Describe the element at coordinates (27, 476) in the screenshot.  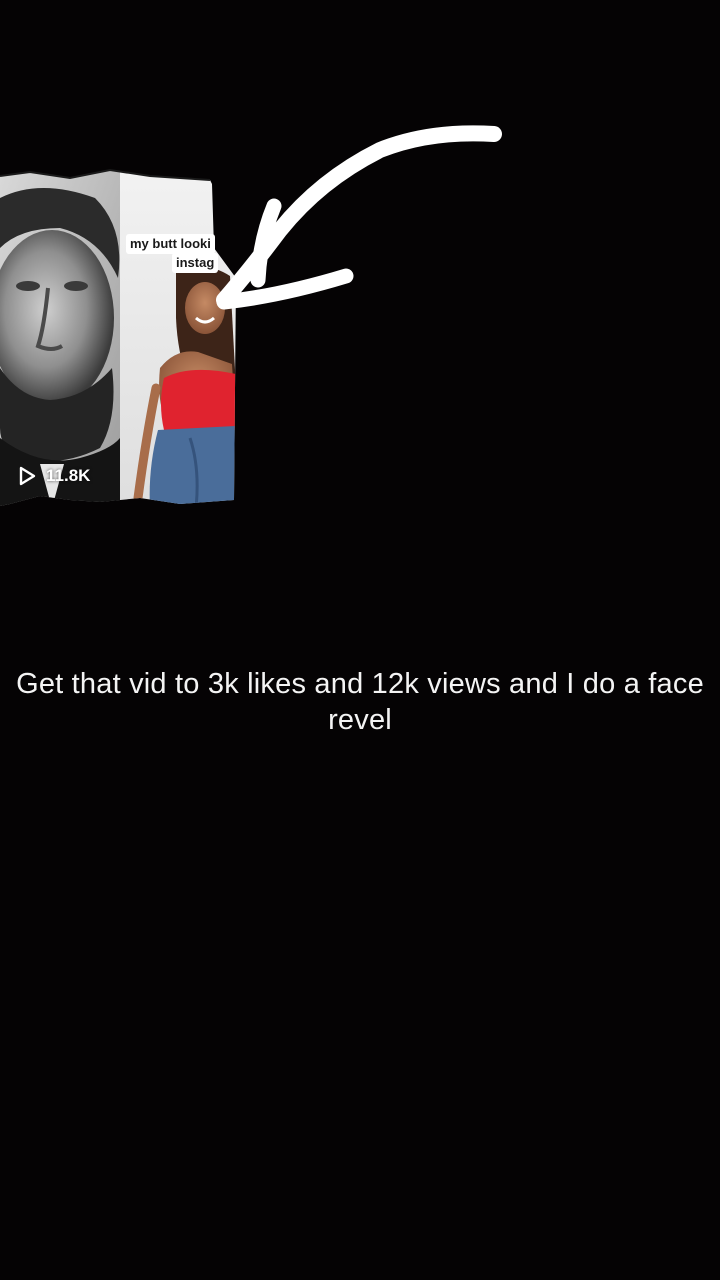
I see `play-icon` at that location.